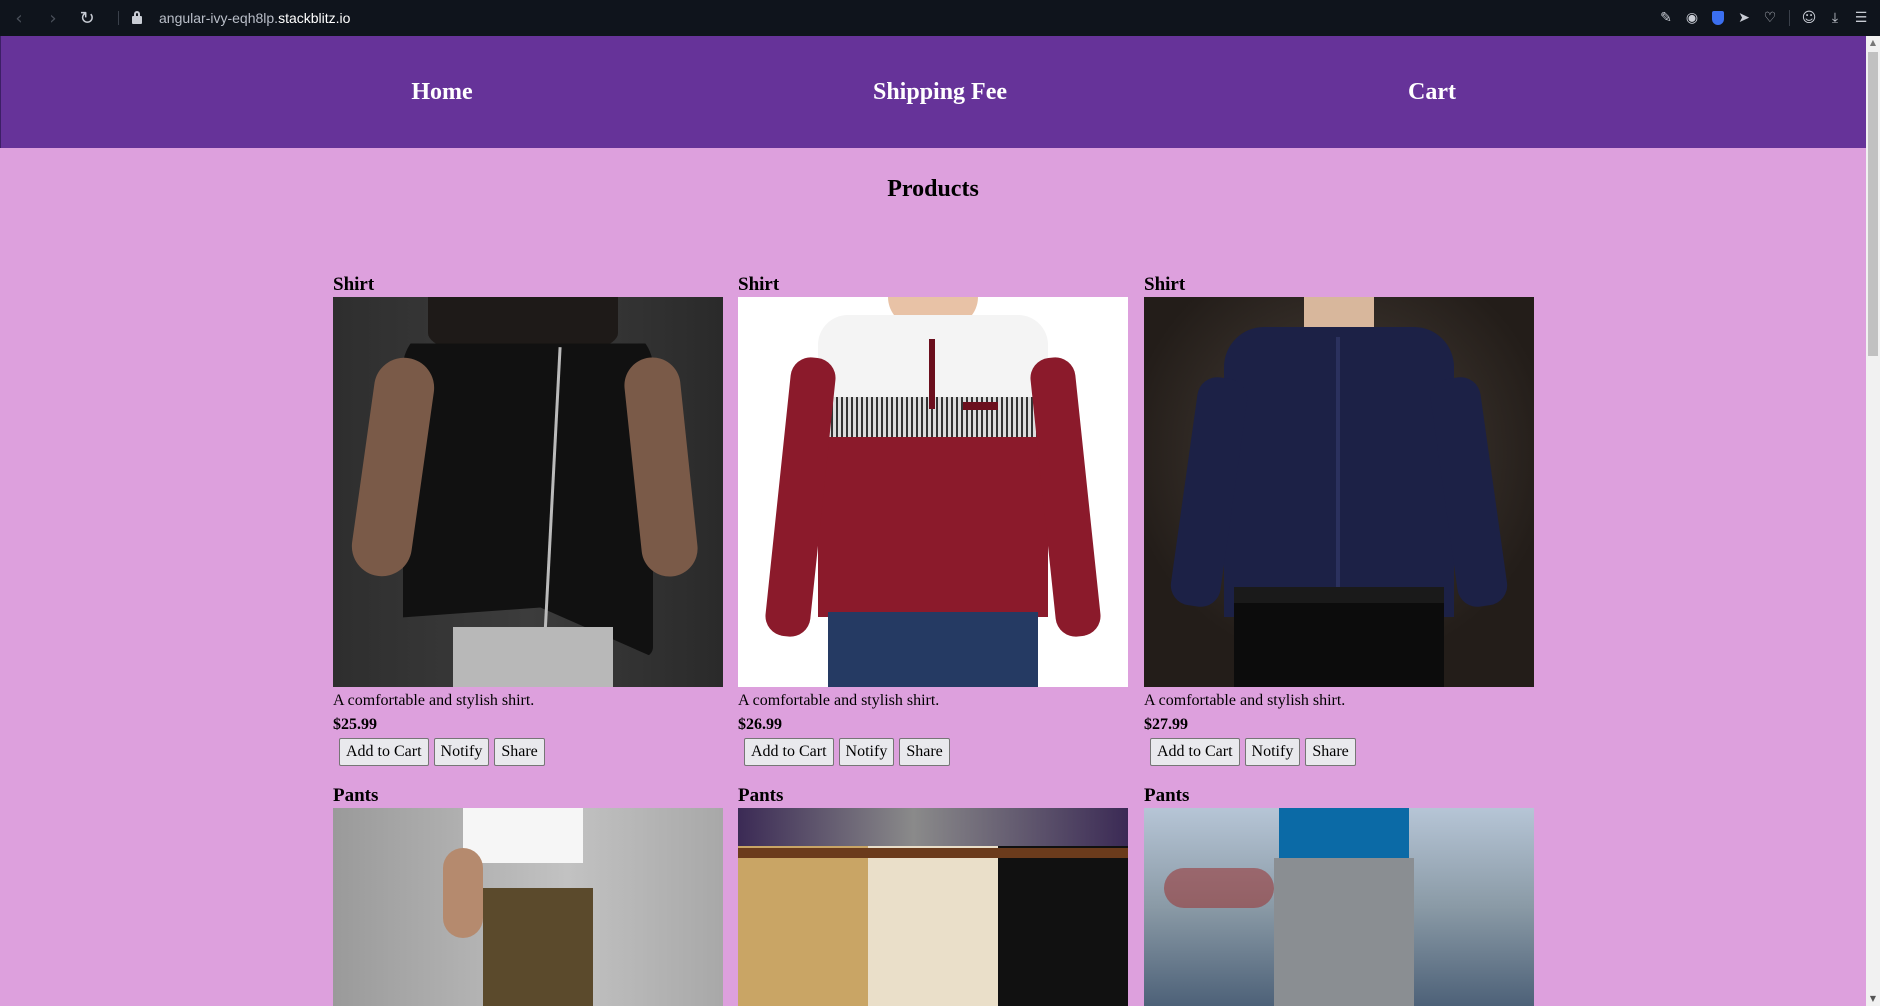 This screenshot has height=1006, width=1880. Describe the element at coordinates (1744, 18) in the screenshot. I see `send-icon: ➤` at that location.